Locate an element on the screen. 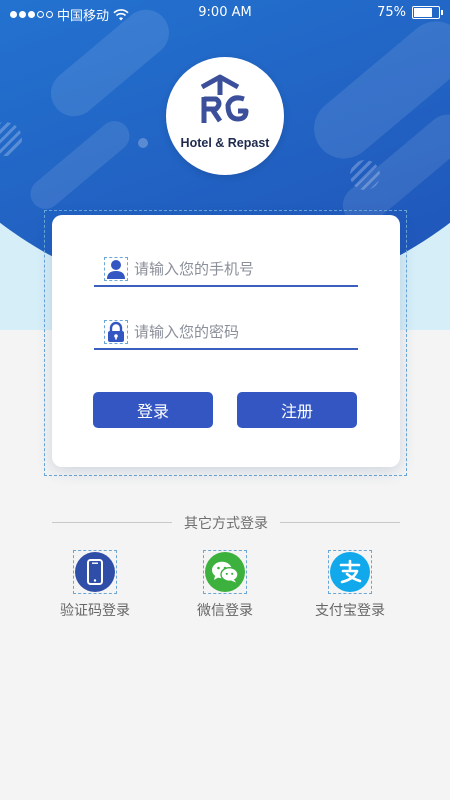 This screenshot has height=800, width=450. sms-code-login-option: 验证码登录 is located at coordinates (95, 585).